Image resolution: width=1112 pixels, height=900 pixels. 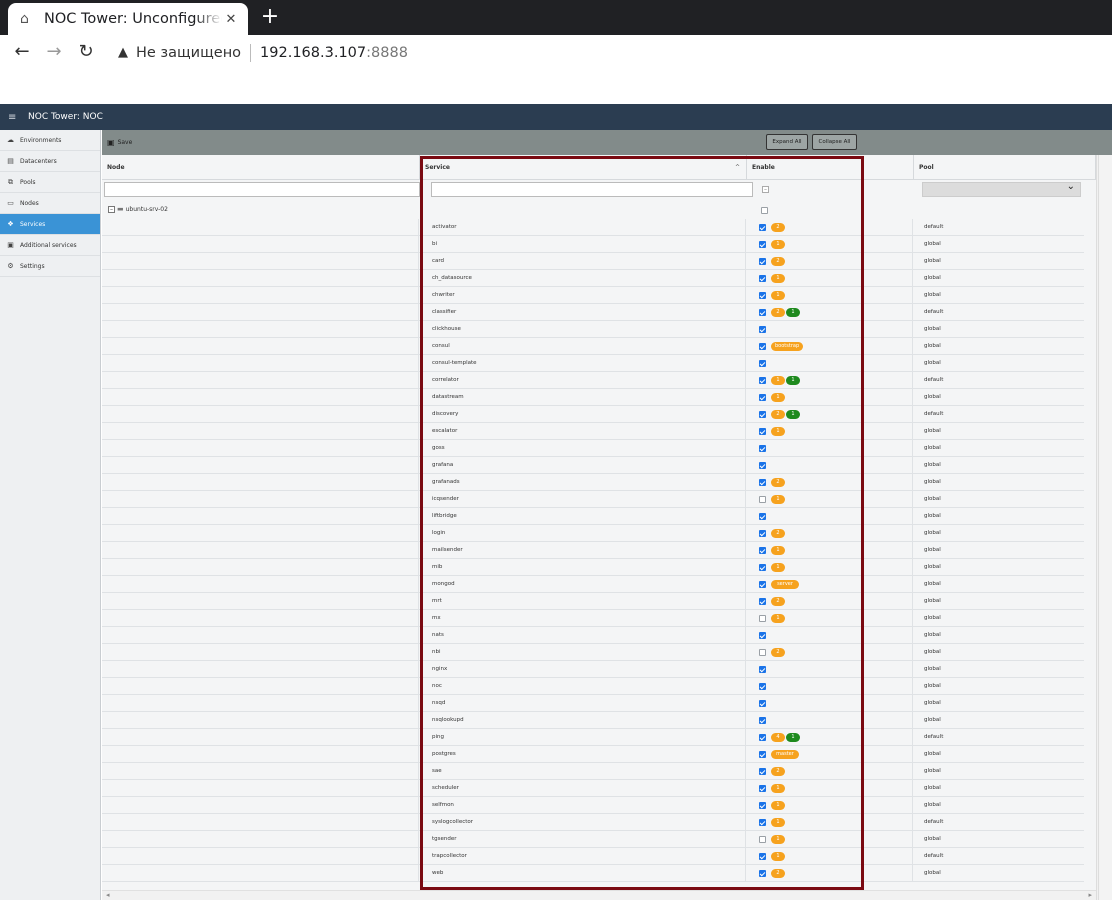 What do you see at coordinates (765, 189) in the screenshot?
I see `enable-filter-toggle: –` at bounding box center [765, 189].